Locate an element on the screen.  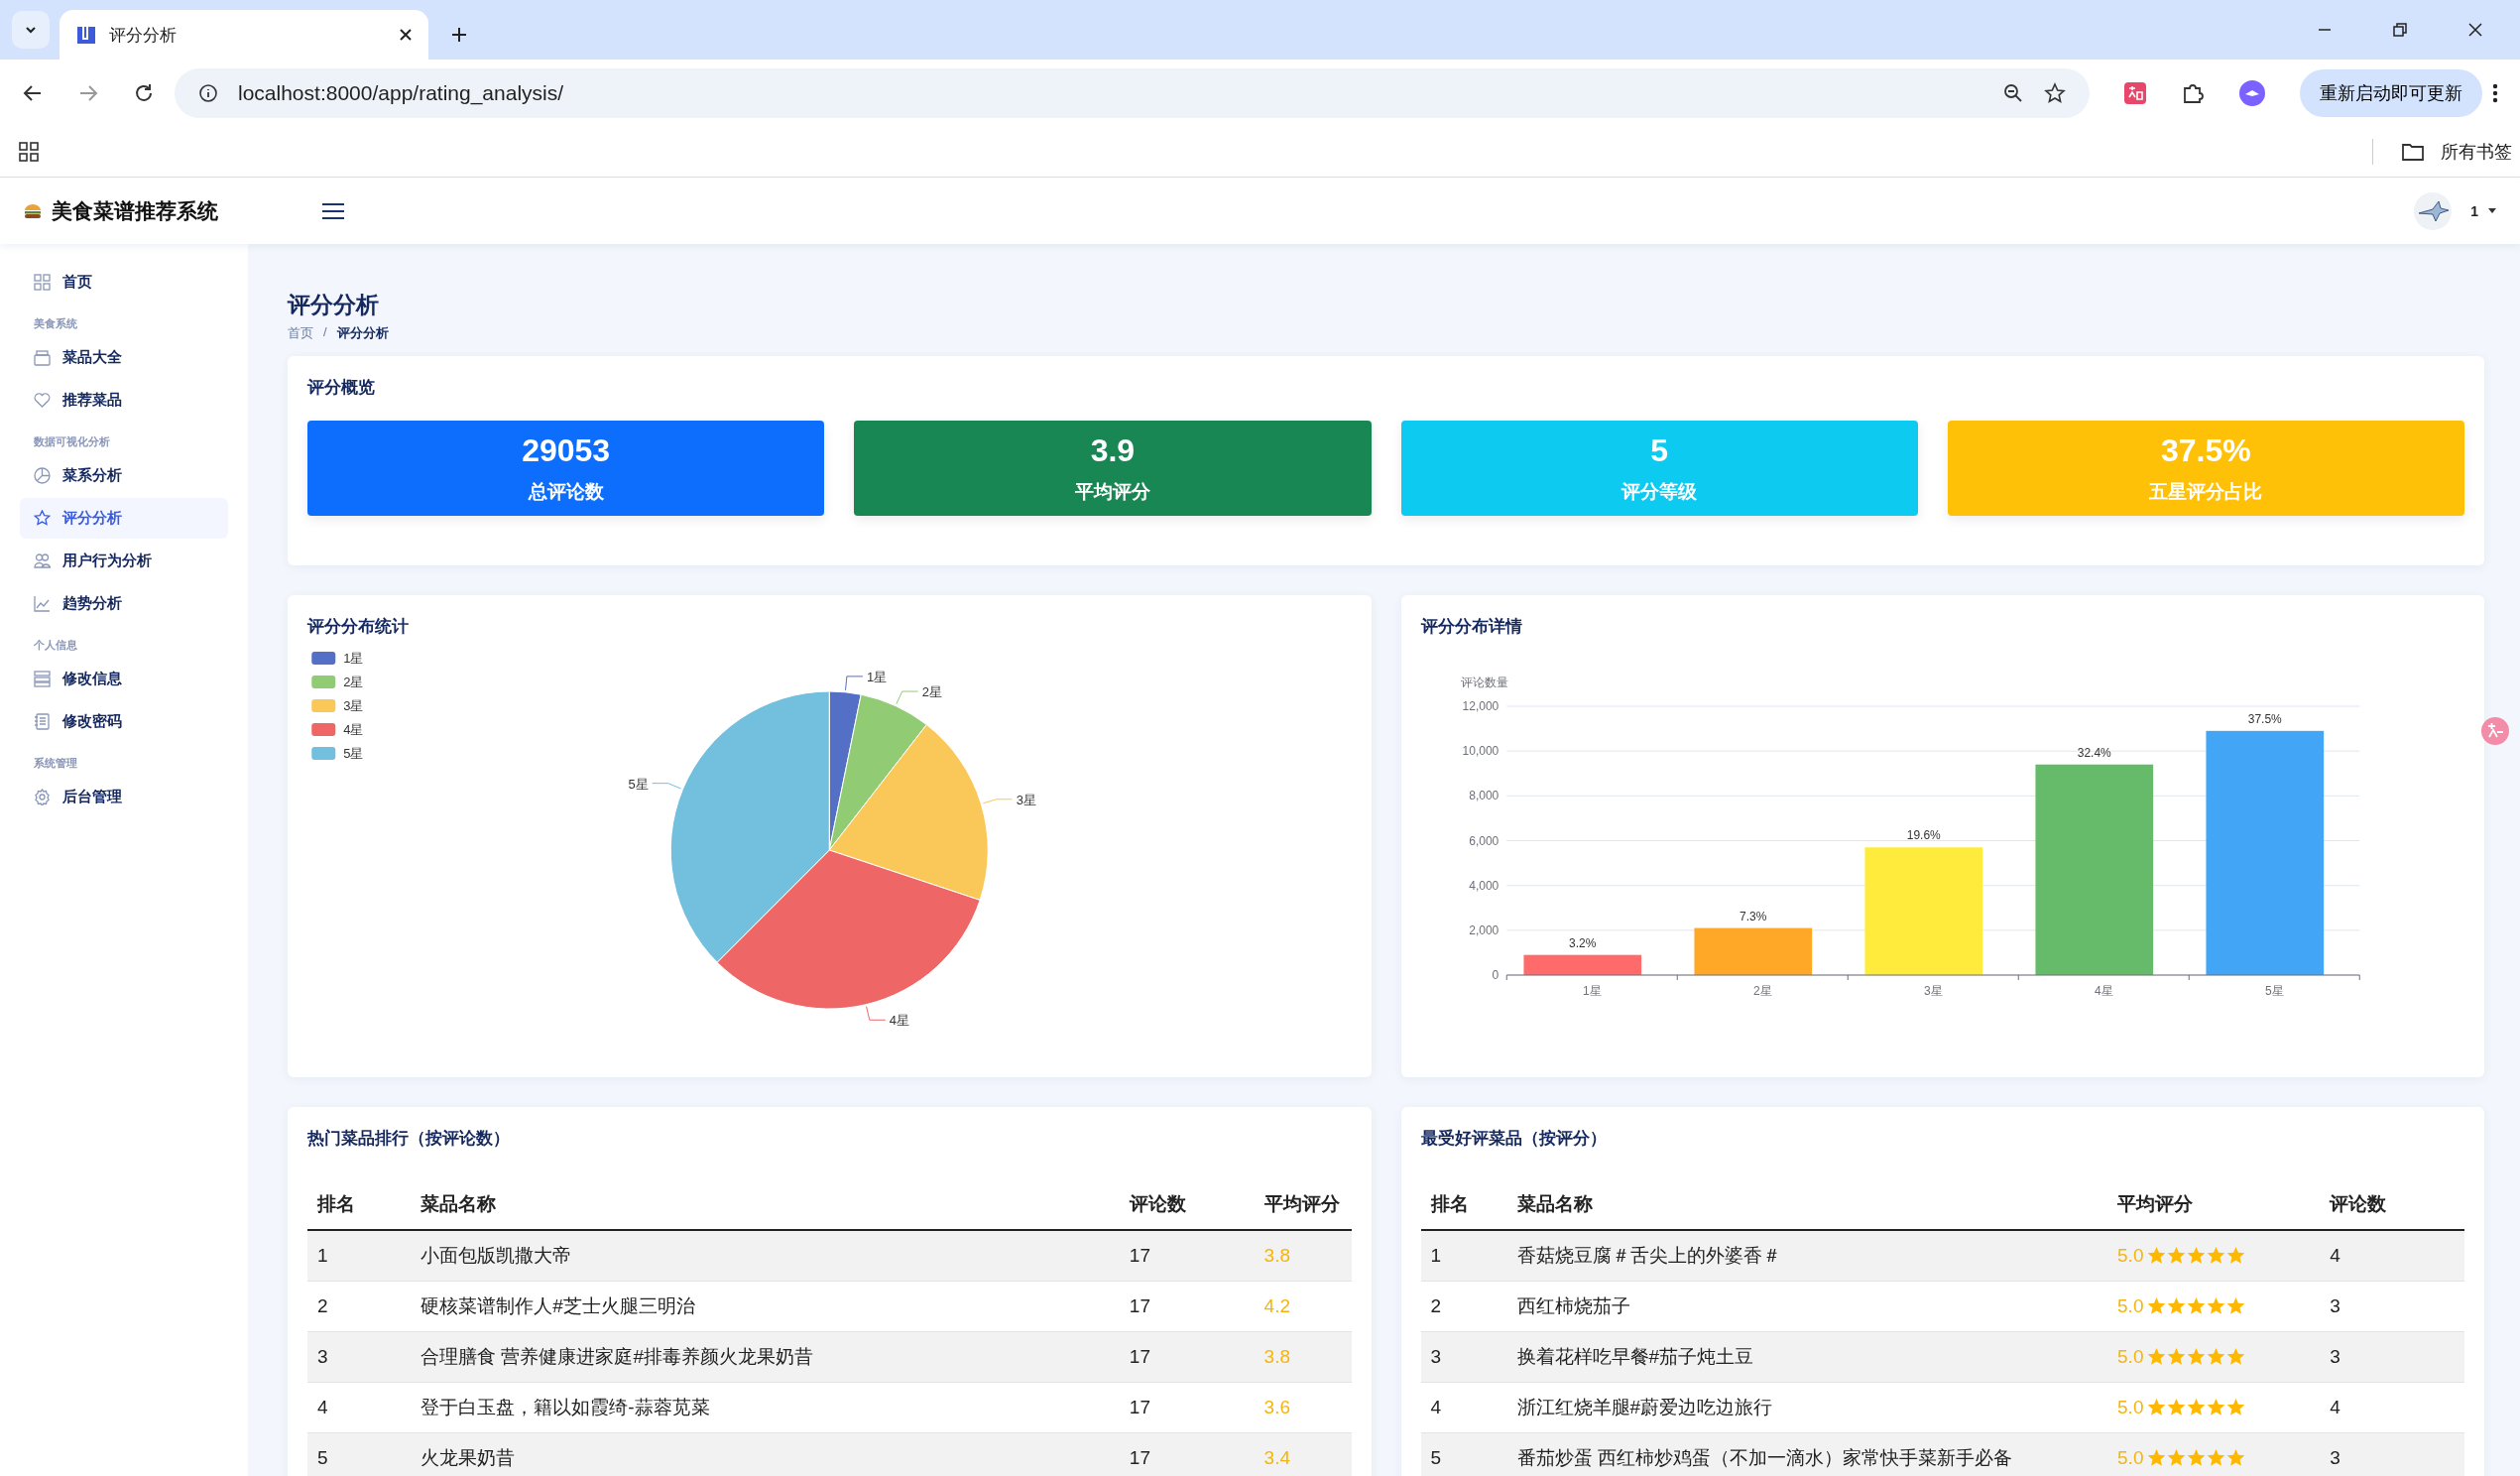
table-cell: 硬核菜谱制作人#芝士火腿三明治 is located at coordinates (765, 1306).